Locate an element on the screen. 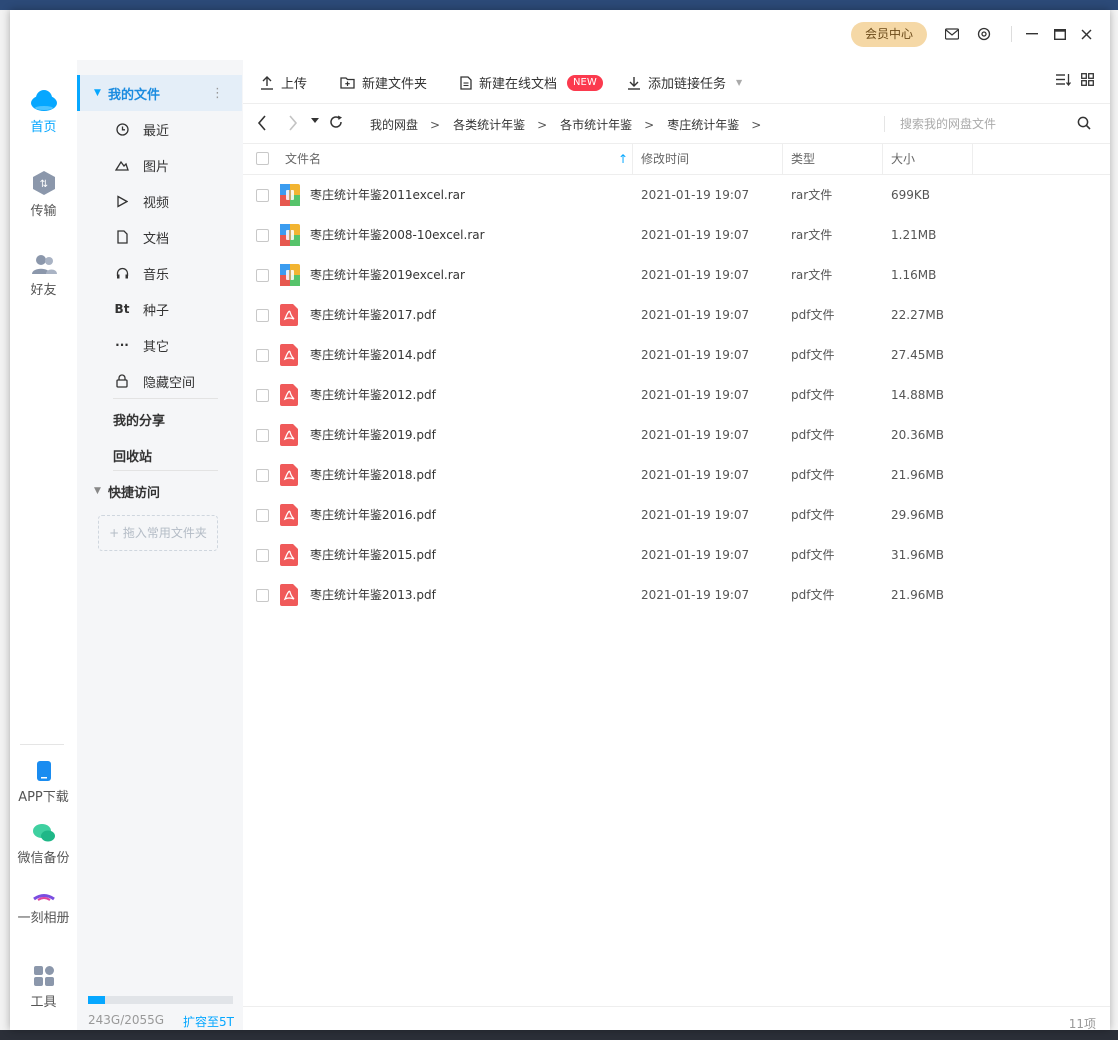 This screenshot has width=1118, height=1040. expand-storage-link: 扩容至5T is located at coordinates (208, 1021).